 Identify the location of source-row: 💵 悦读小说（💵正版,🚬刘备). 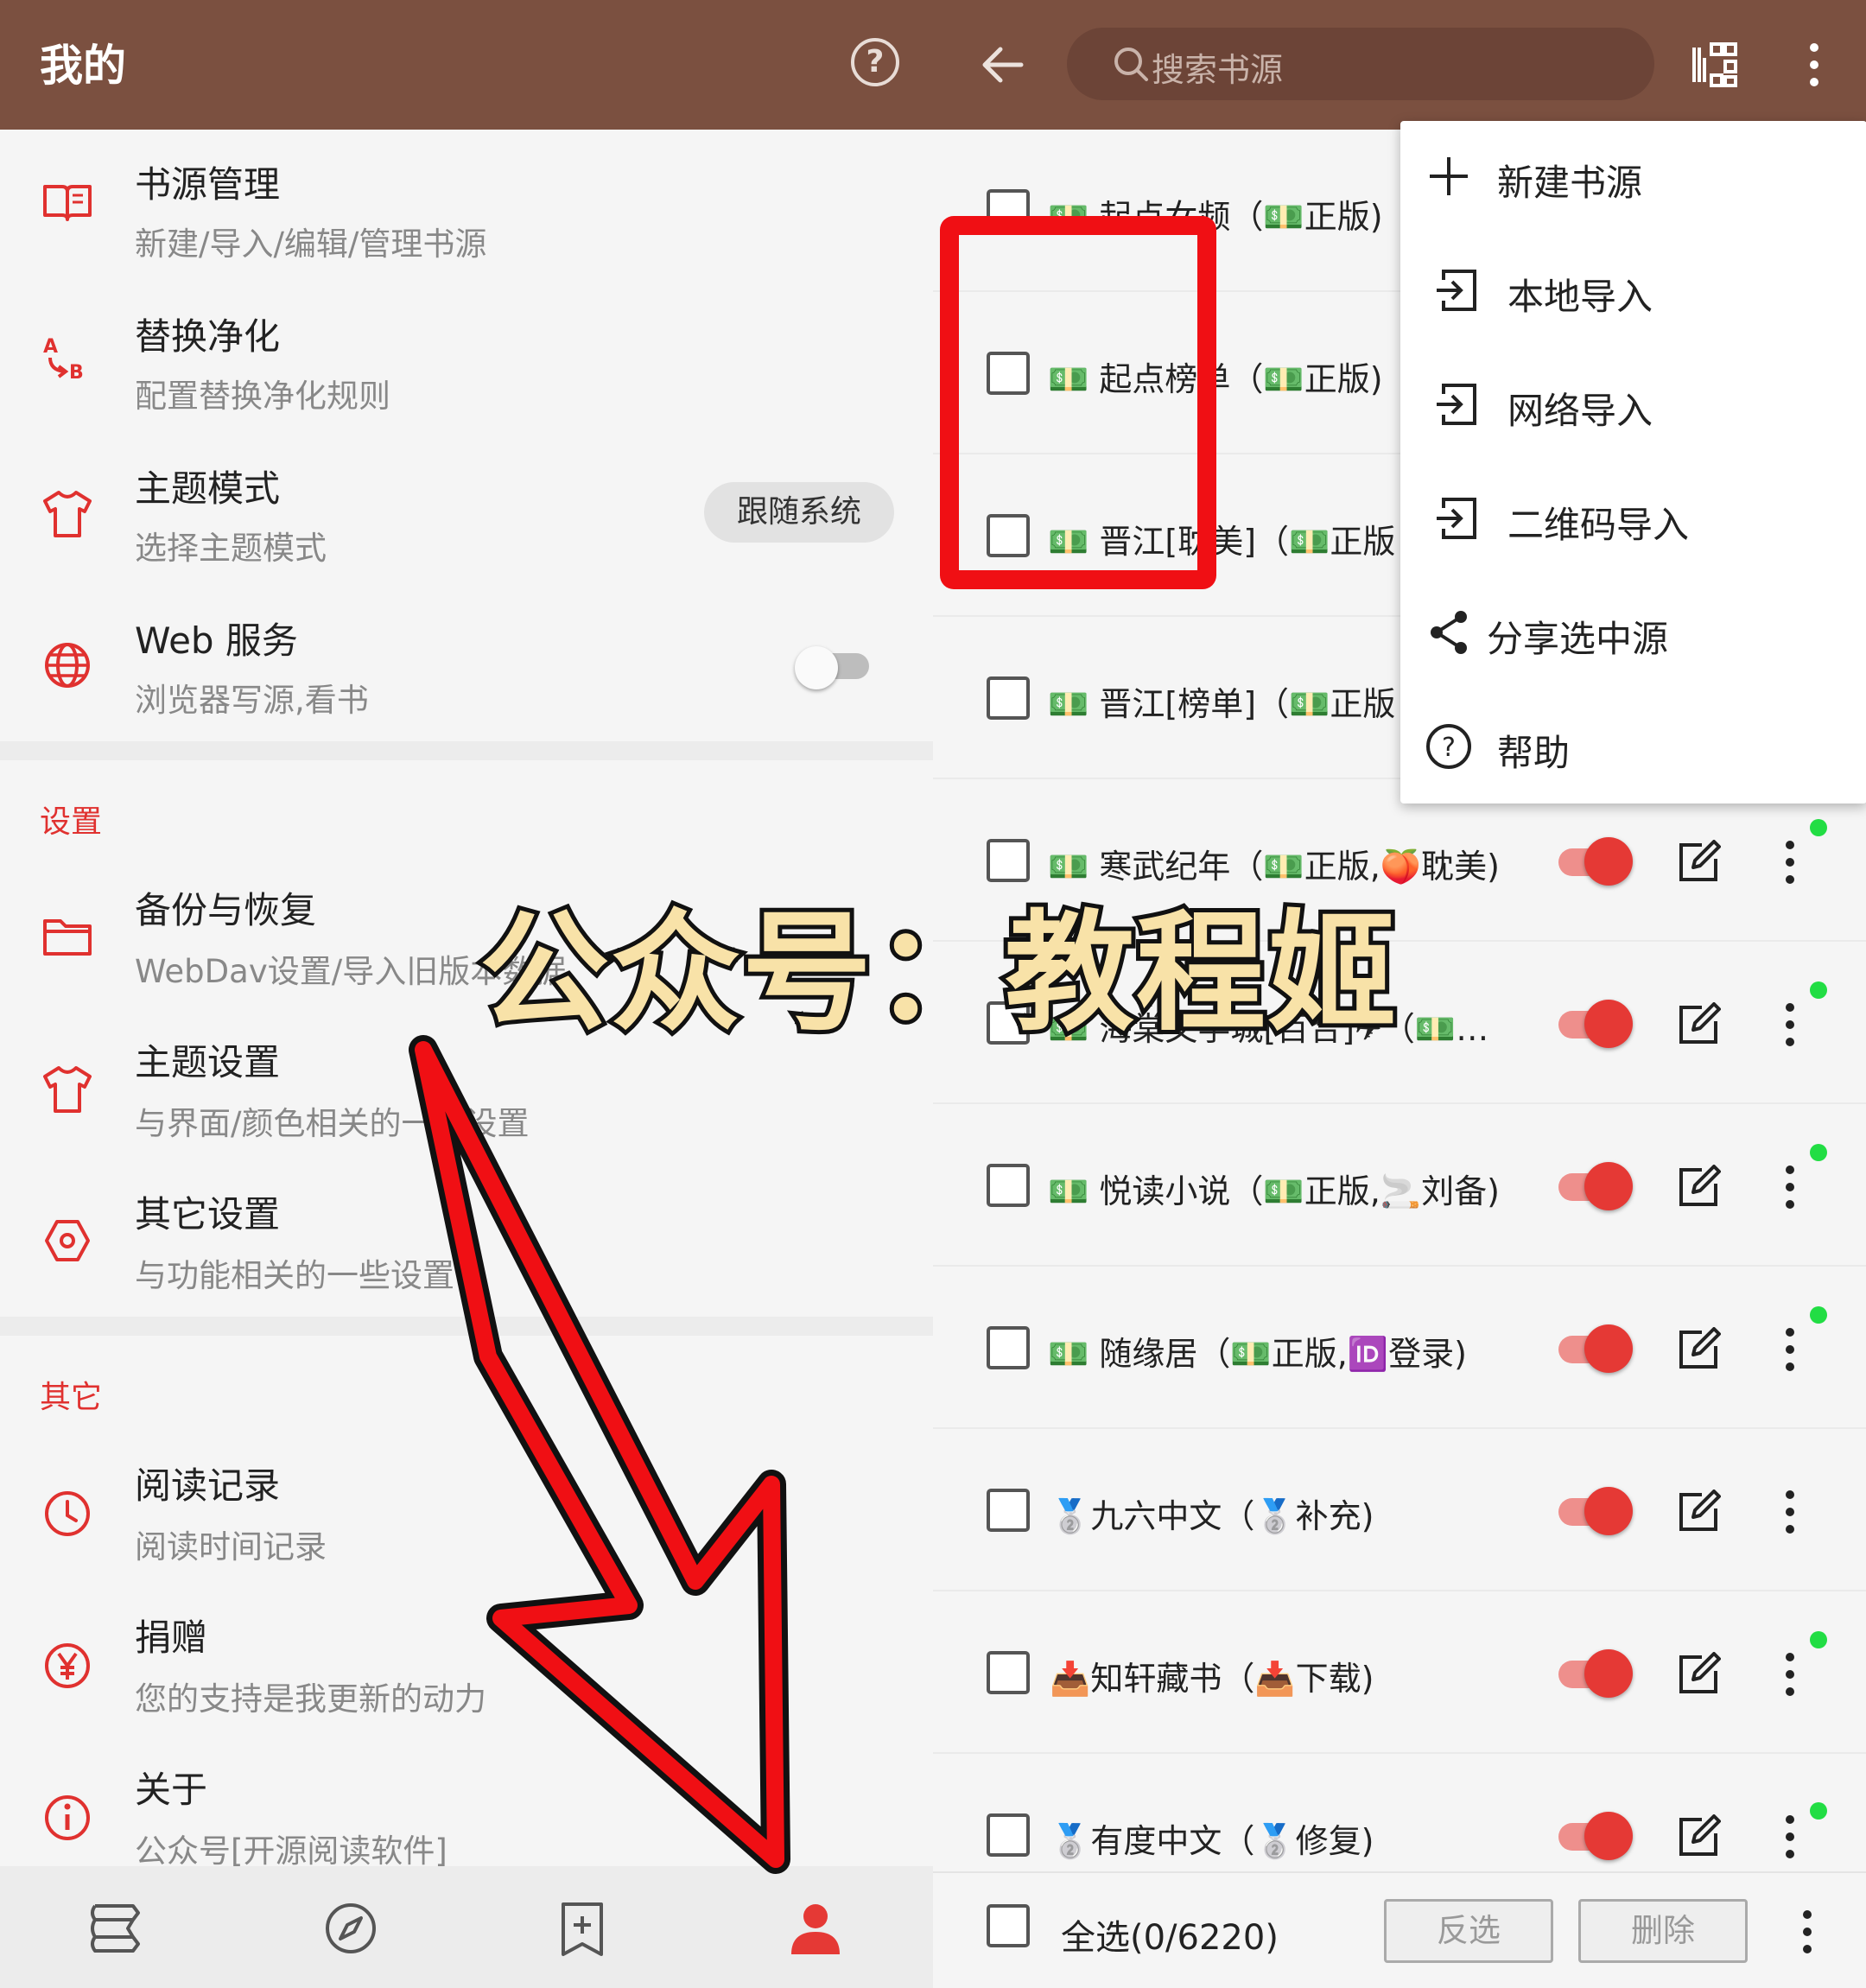
(1399, 1185).